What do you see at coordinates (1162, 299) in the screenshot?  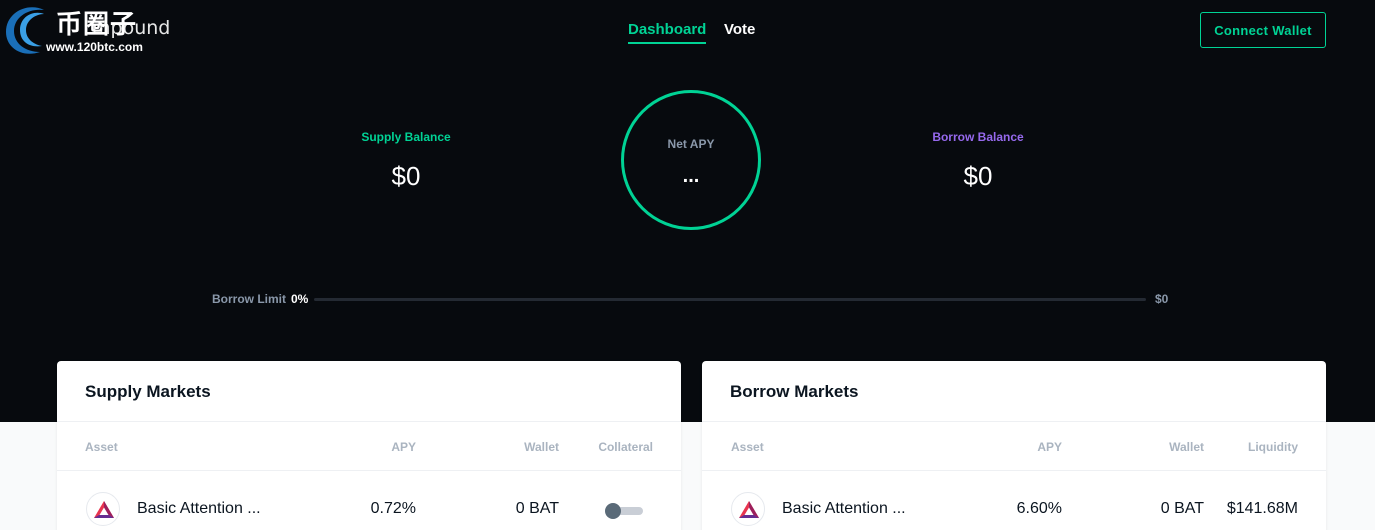 I see `borrow-limit-amount: $0` at bounding box center [1162, 299].